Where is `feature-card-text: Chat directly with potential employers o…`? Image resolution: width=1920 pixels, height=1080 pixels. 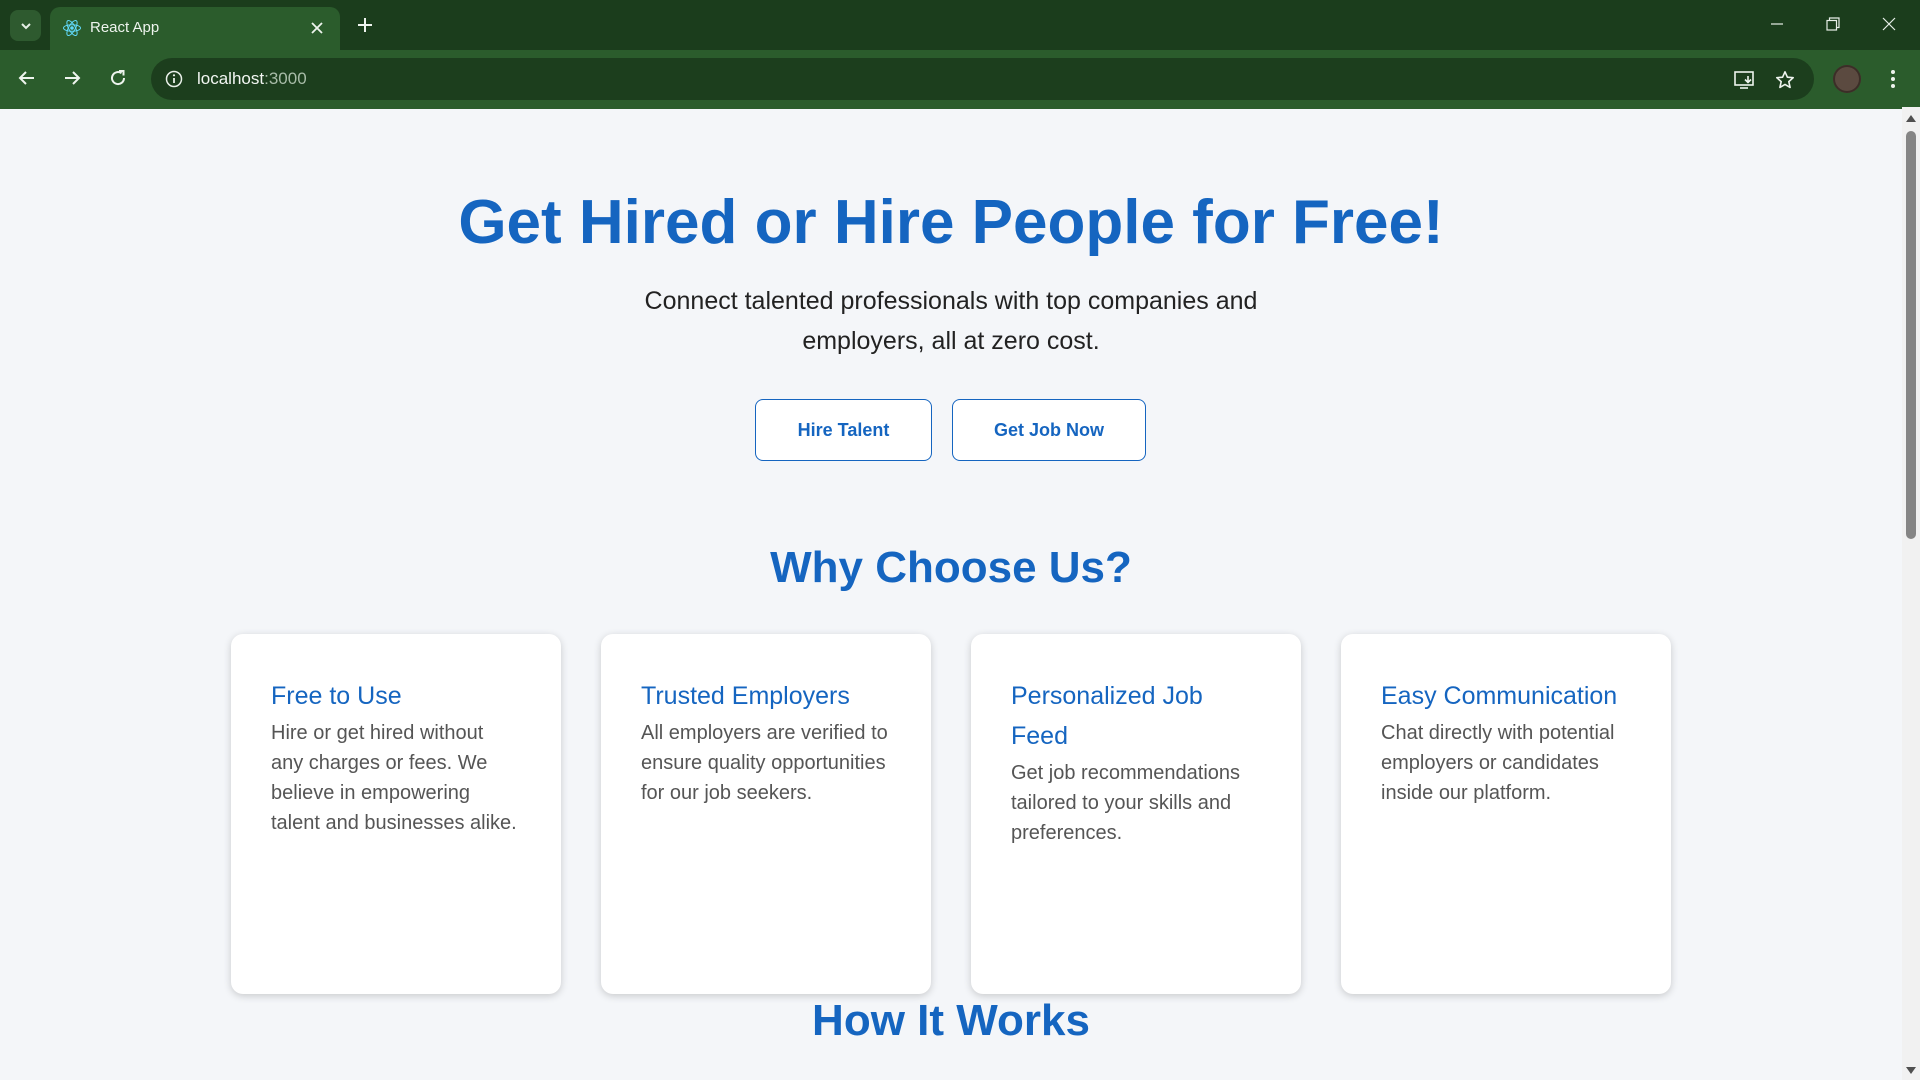 feature-card-text: Chat directly with potential employers o… is located at coordinates (1498, 763).